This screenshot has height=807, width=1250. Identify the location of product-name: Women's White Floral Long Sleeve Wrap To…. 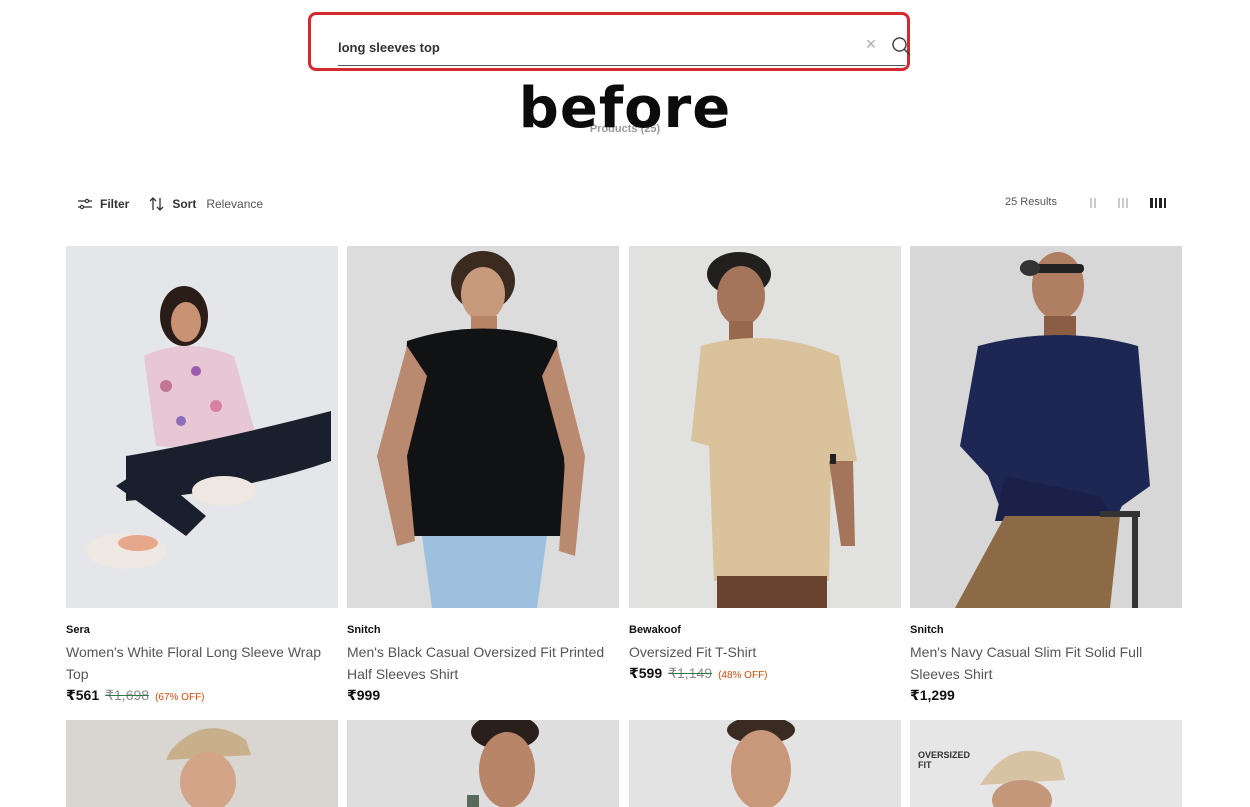
(202, 663).